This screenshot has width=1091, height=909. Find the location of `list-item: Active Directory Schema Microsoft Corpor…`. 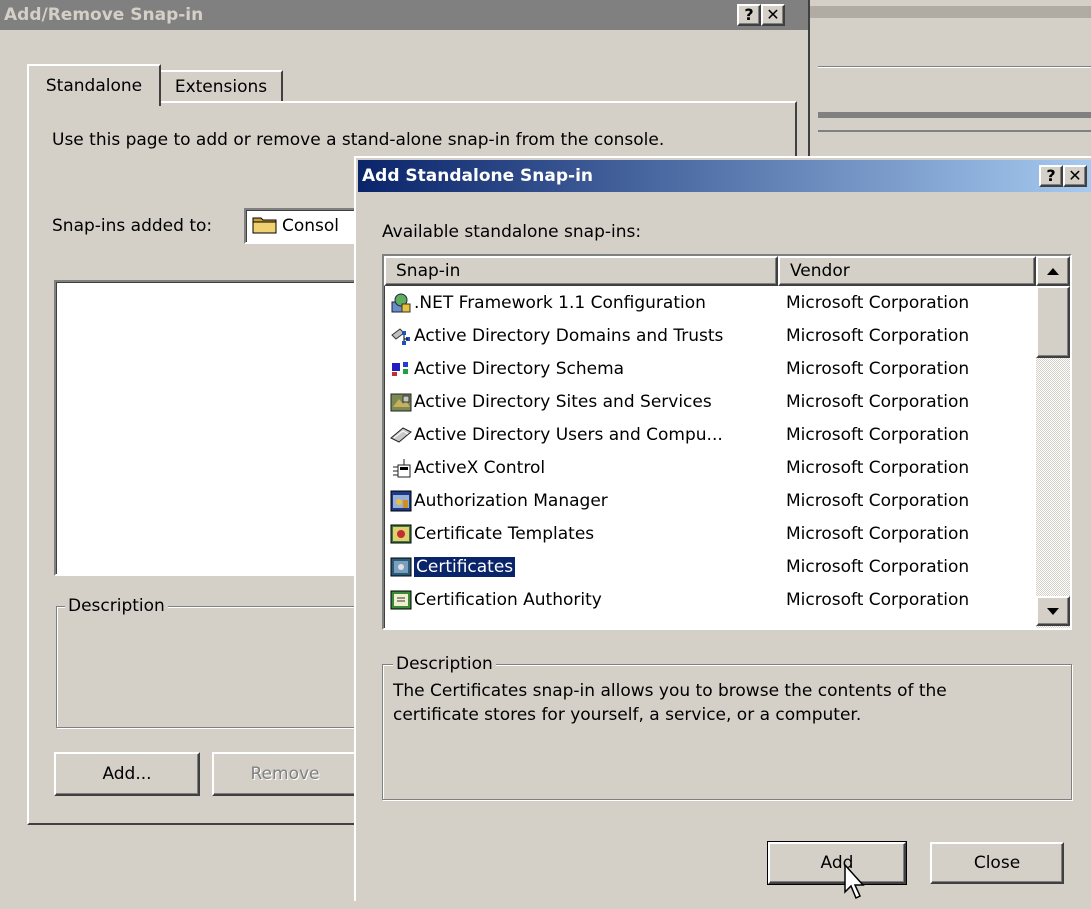

list-item: Active Directory Schema Microsoft Corpor… is located at coordinates (710, 368).